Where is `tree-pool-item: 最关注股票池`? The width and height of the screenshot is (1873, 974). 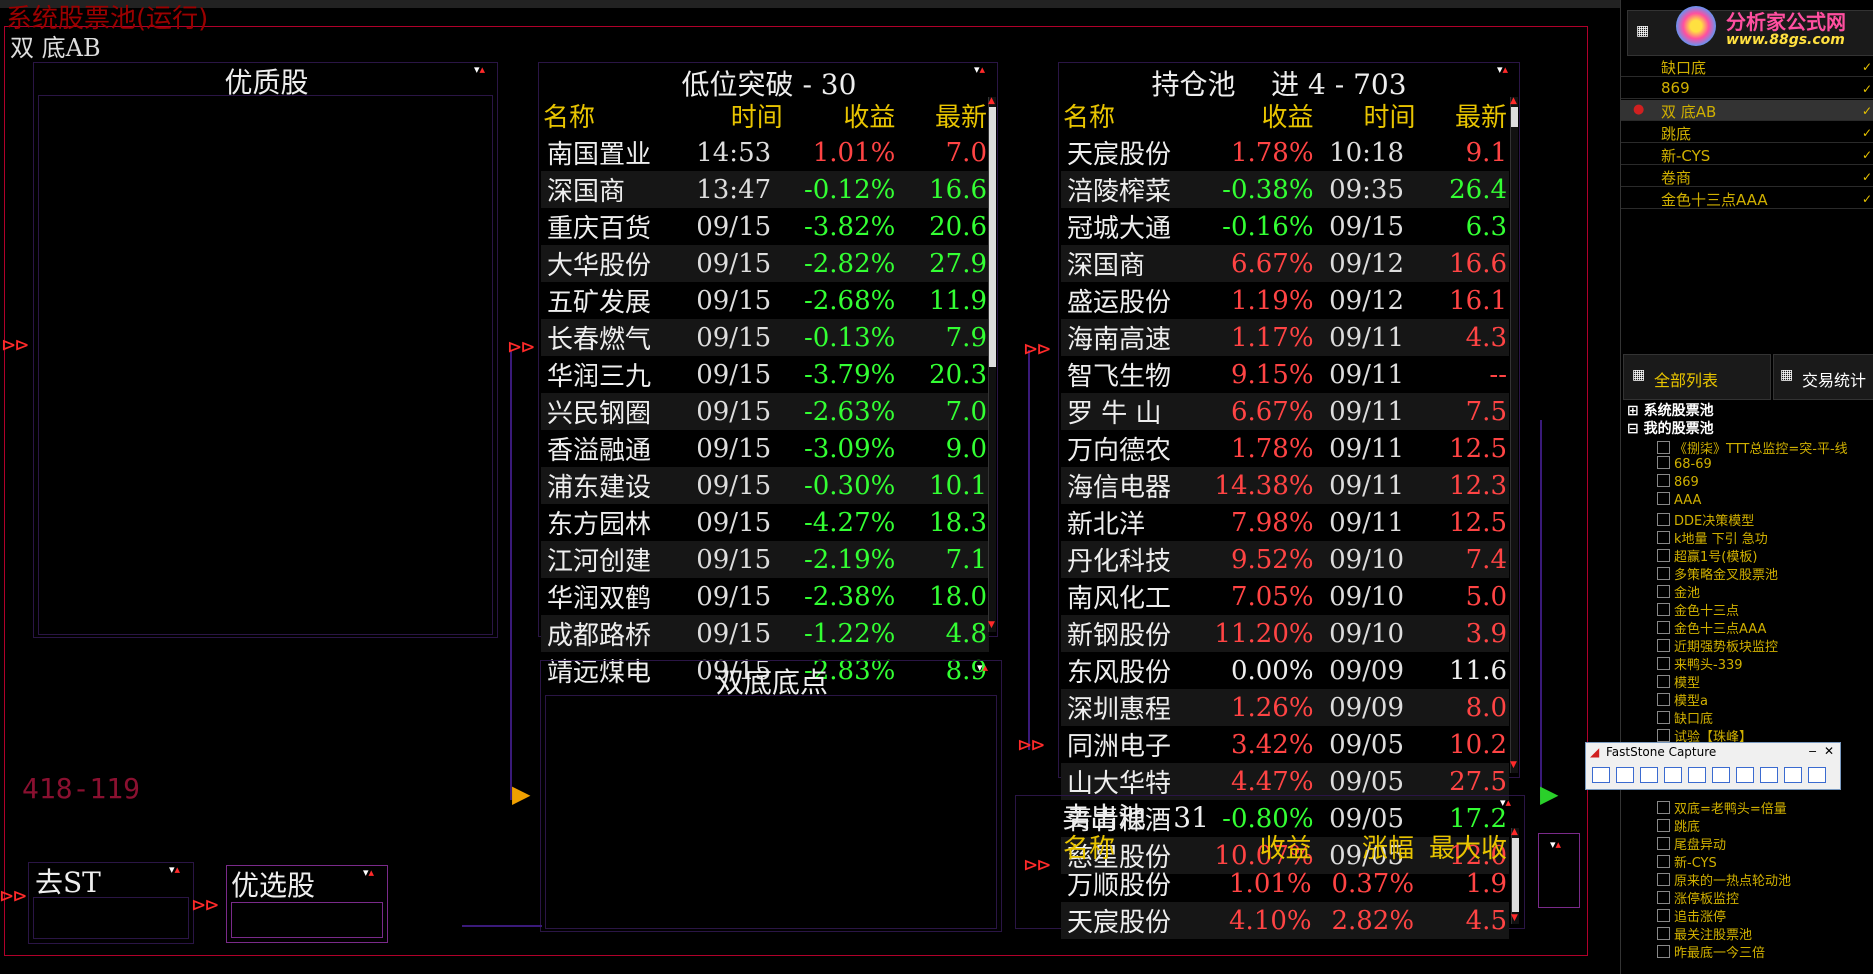
tree-pool-item: 最关注股票池 is located at coordinates (1704, 933).